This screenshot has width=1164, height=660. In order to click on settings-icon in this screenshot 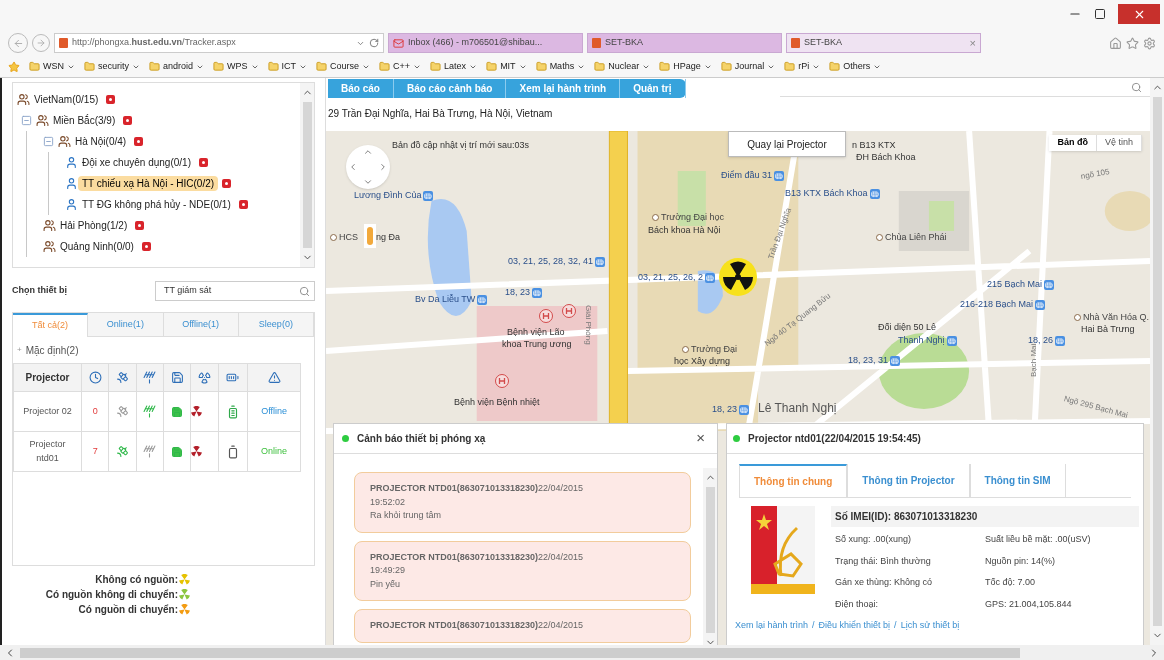, I will do `click(1149, 43)`.